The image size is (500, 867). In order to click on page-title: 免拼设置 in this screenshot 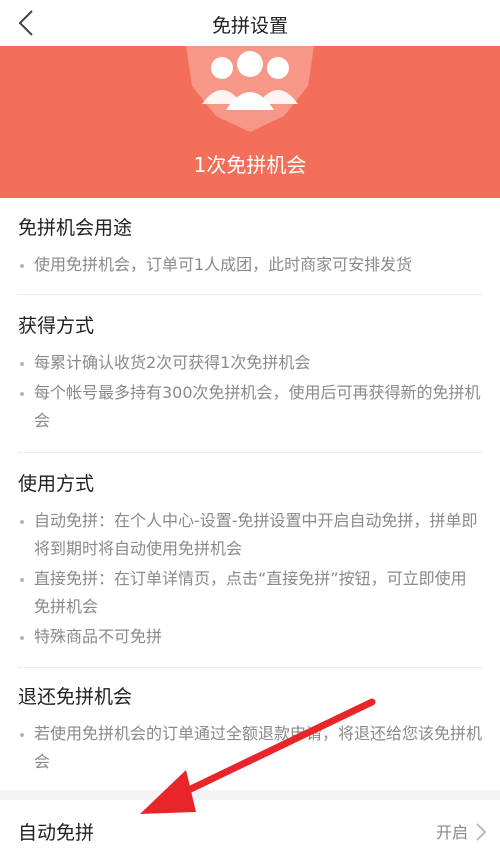, I will do `click(249, 26)`.